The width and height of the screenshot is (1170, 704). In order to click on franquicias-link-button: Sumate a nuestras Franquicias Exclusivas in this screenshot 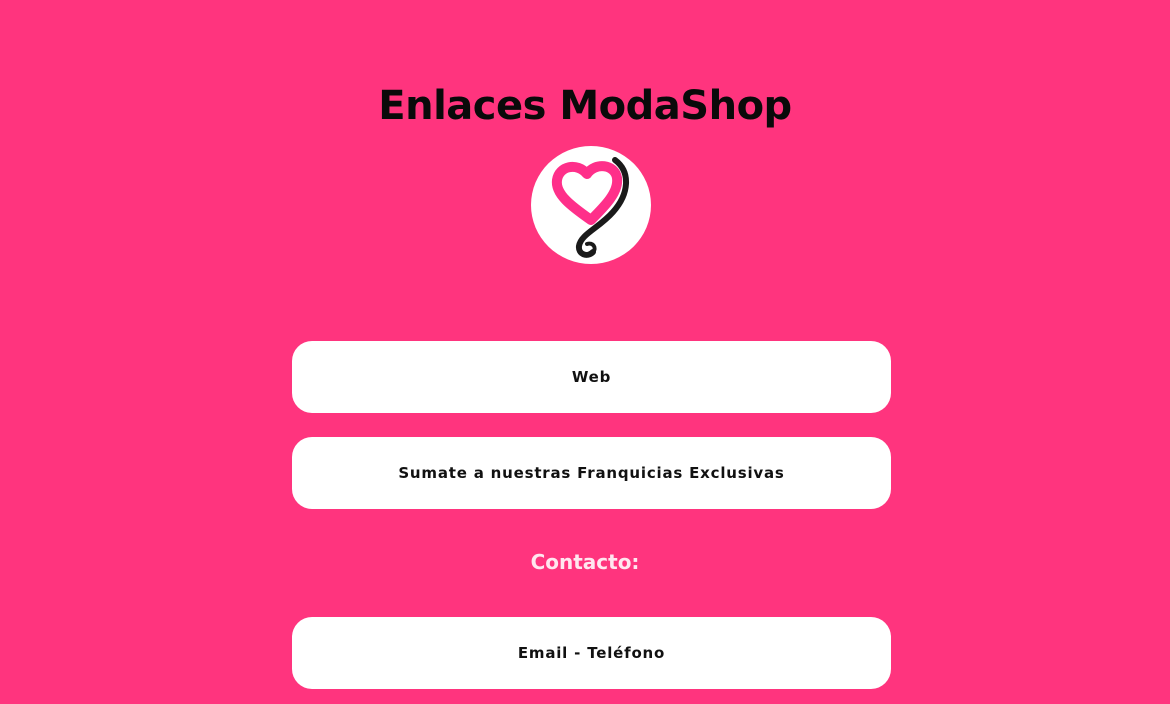, I will do `click(591, 473)`.